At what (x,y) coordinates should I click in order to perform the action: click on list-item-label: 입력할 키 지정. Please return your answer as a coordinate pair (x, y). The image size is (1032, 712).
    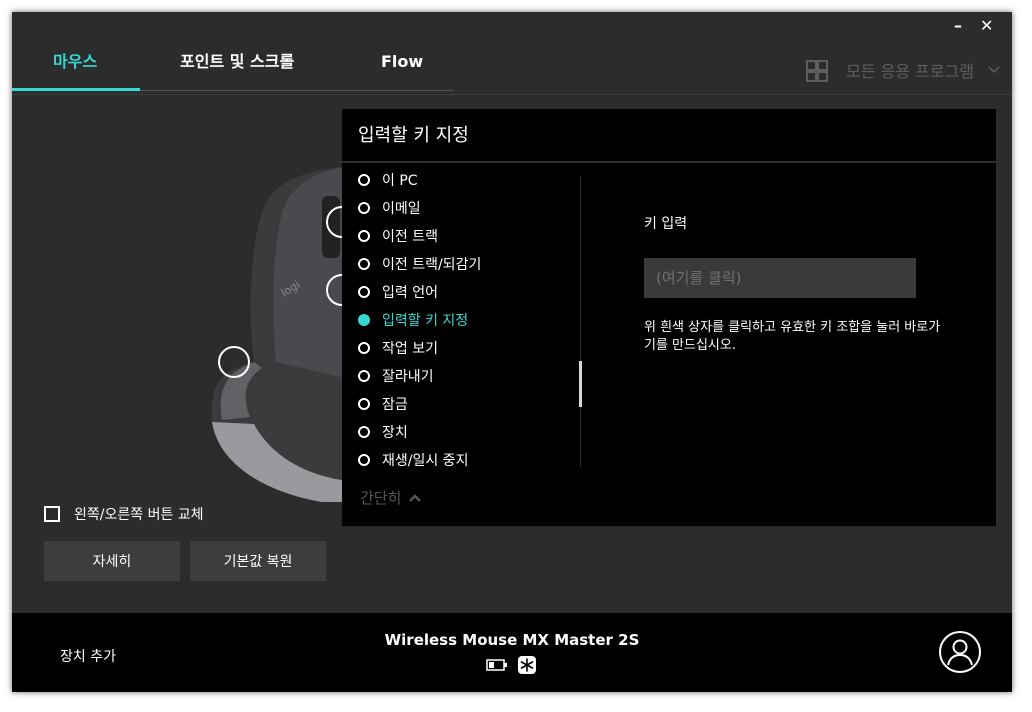
    Looking at the image, I should click on (425, 321).